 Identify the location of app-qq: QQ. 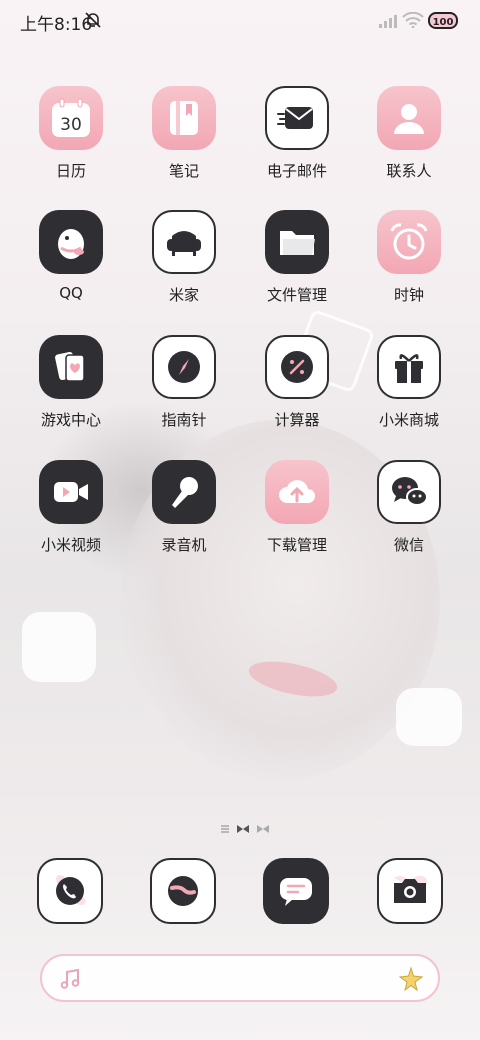
(71, 256).